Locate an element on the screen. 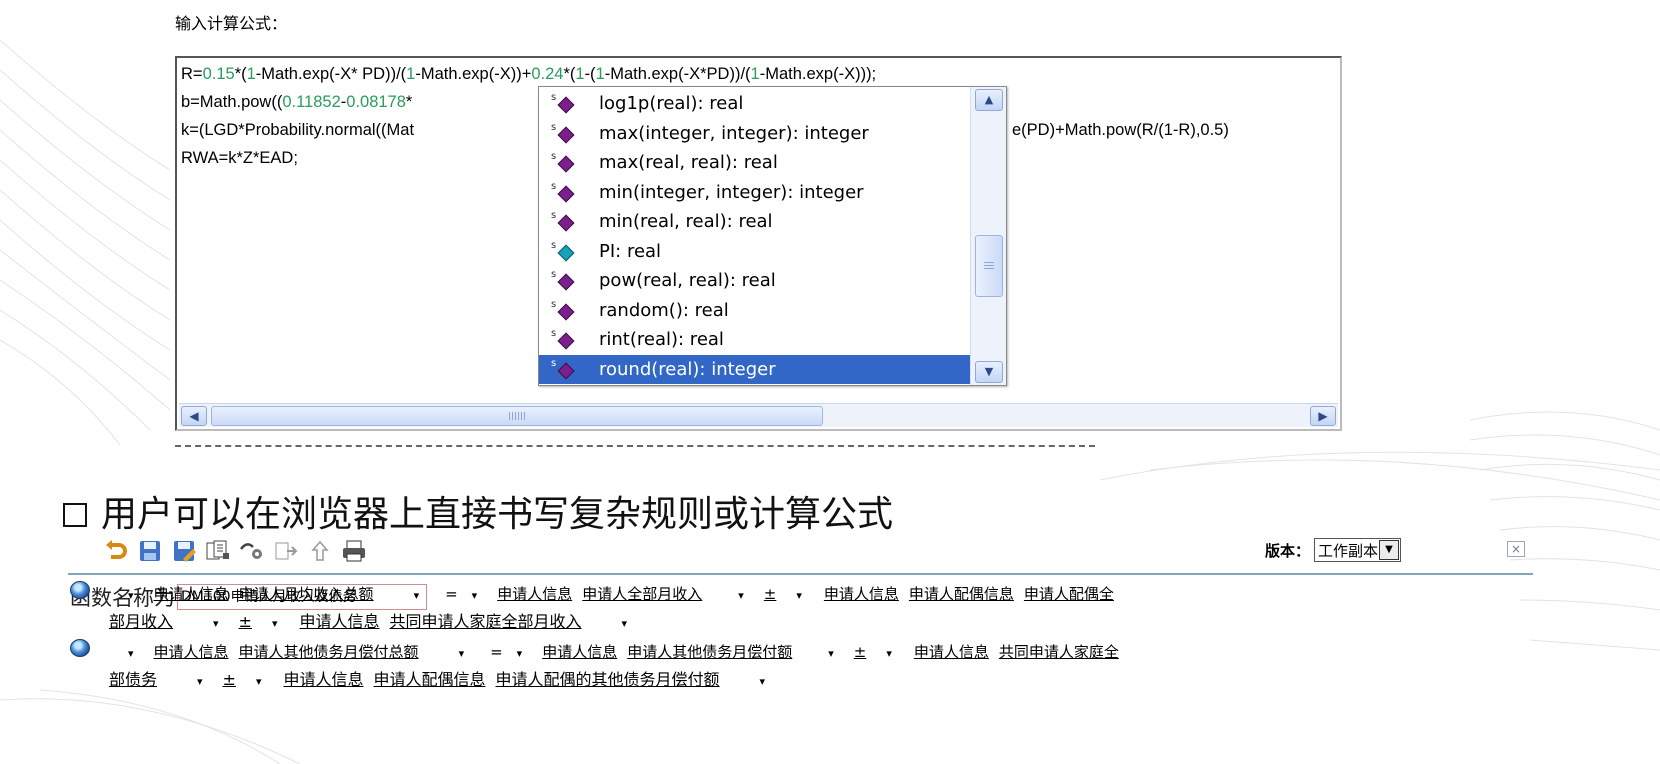 Image resolution: width=1660 pixels, height=764 pixels. upload-icon is located at coordinates (320, 551).